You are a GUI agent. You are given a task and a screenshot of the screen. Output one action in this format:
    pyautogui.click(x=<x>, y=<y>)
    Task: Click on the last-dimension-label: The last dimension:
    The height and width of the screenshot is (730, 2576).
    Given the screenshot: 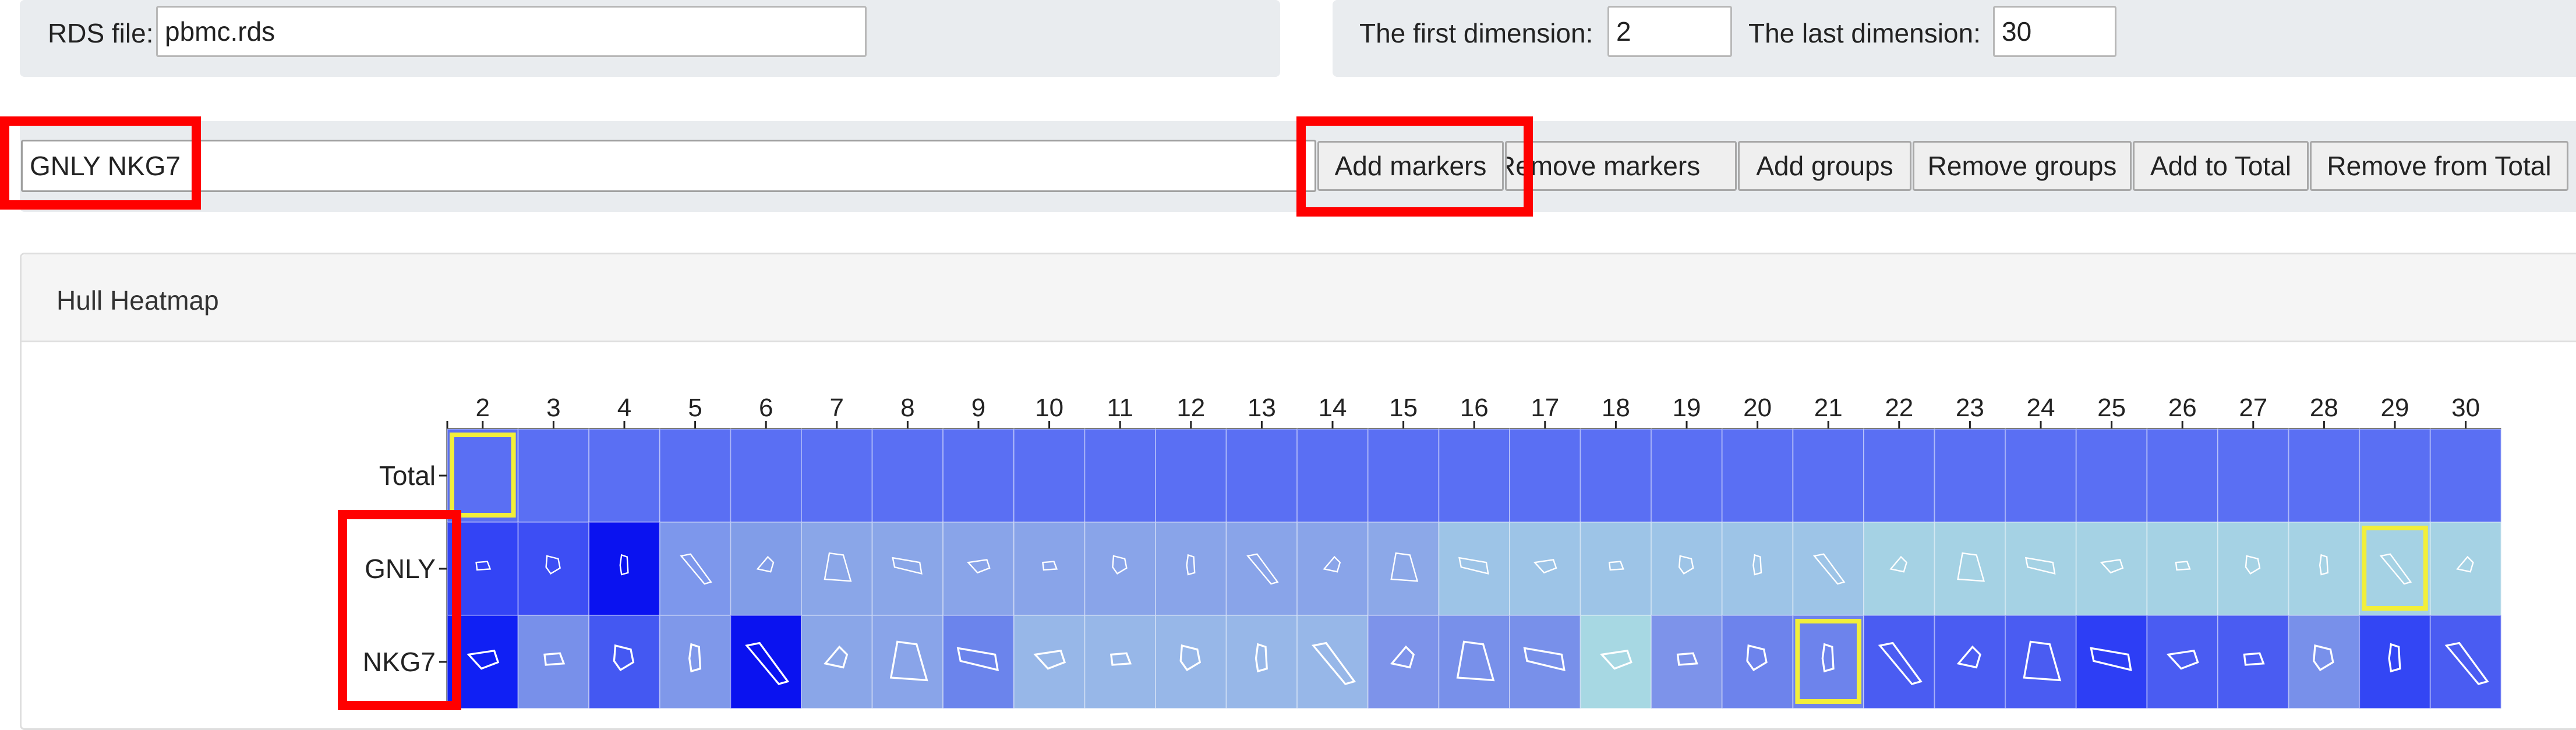 What is the action you would take?
    pyautogui.click(x=1864, y=33)
    